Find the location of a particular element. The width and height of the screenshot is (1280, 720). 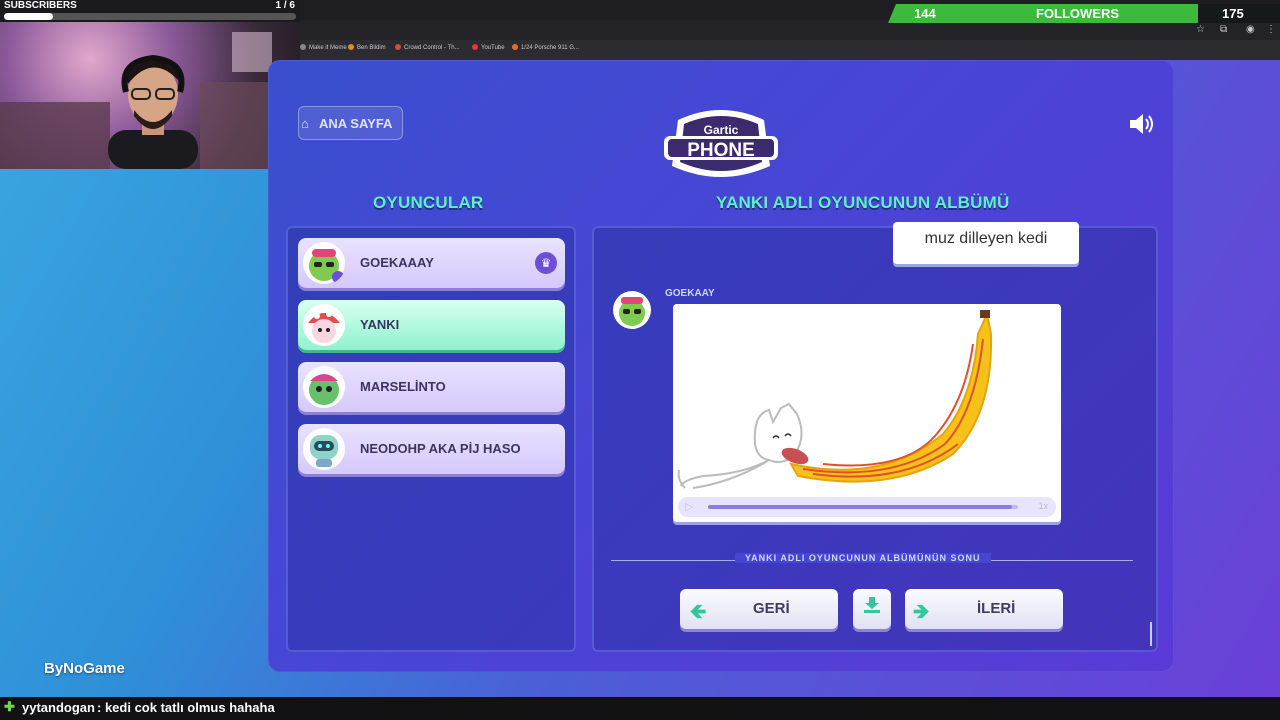

crown-icon: ♛ is located at coordinates (546, 263).